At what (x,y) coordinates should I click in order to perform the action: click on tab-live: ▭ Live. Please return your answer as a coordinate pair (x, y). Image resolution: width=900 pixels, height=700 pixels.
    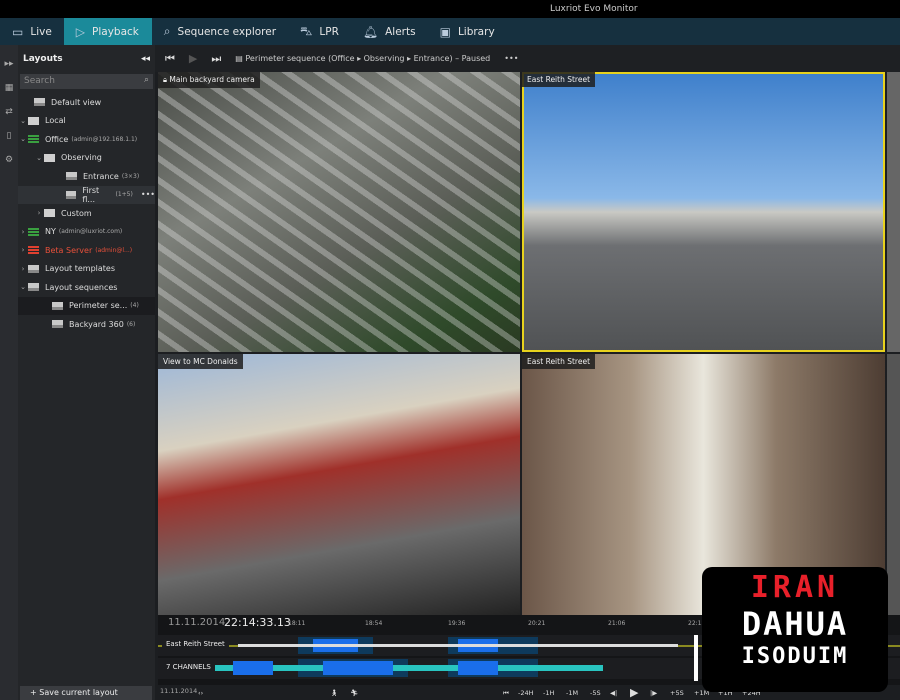
    Looking at the image, I should click on (32, 31).